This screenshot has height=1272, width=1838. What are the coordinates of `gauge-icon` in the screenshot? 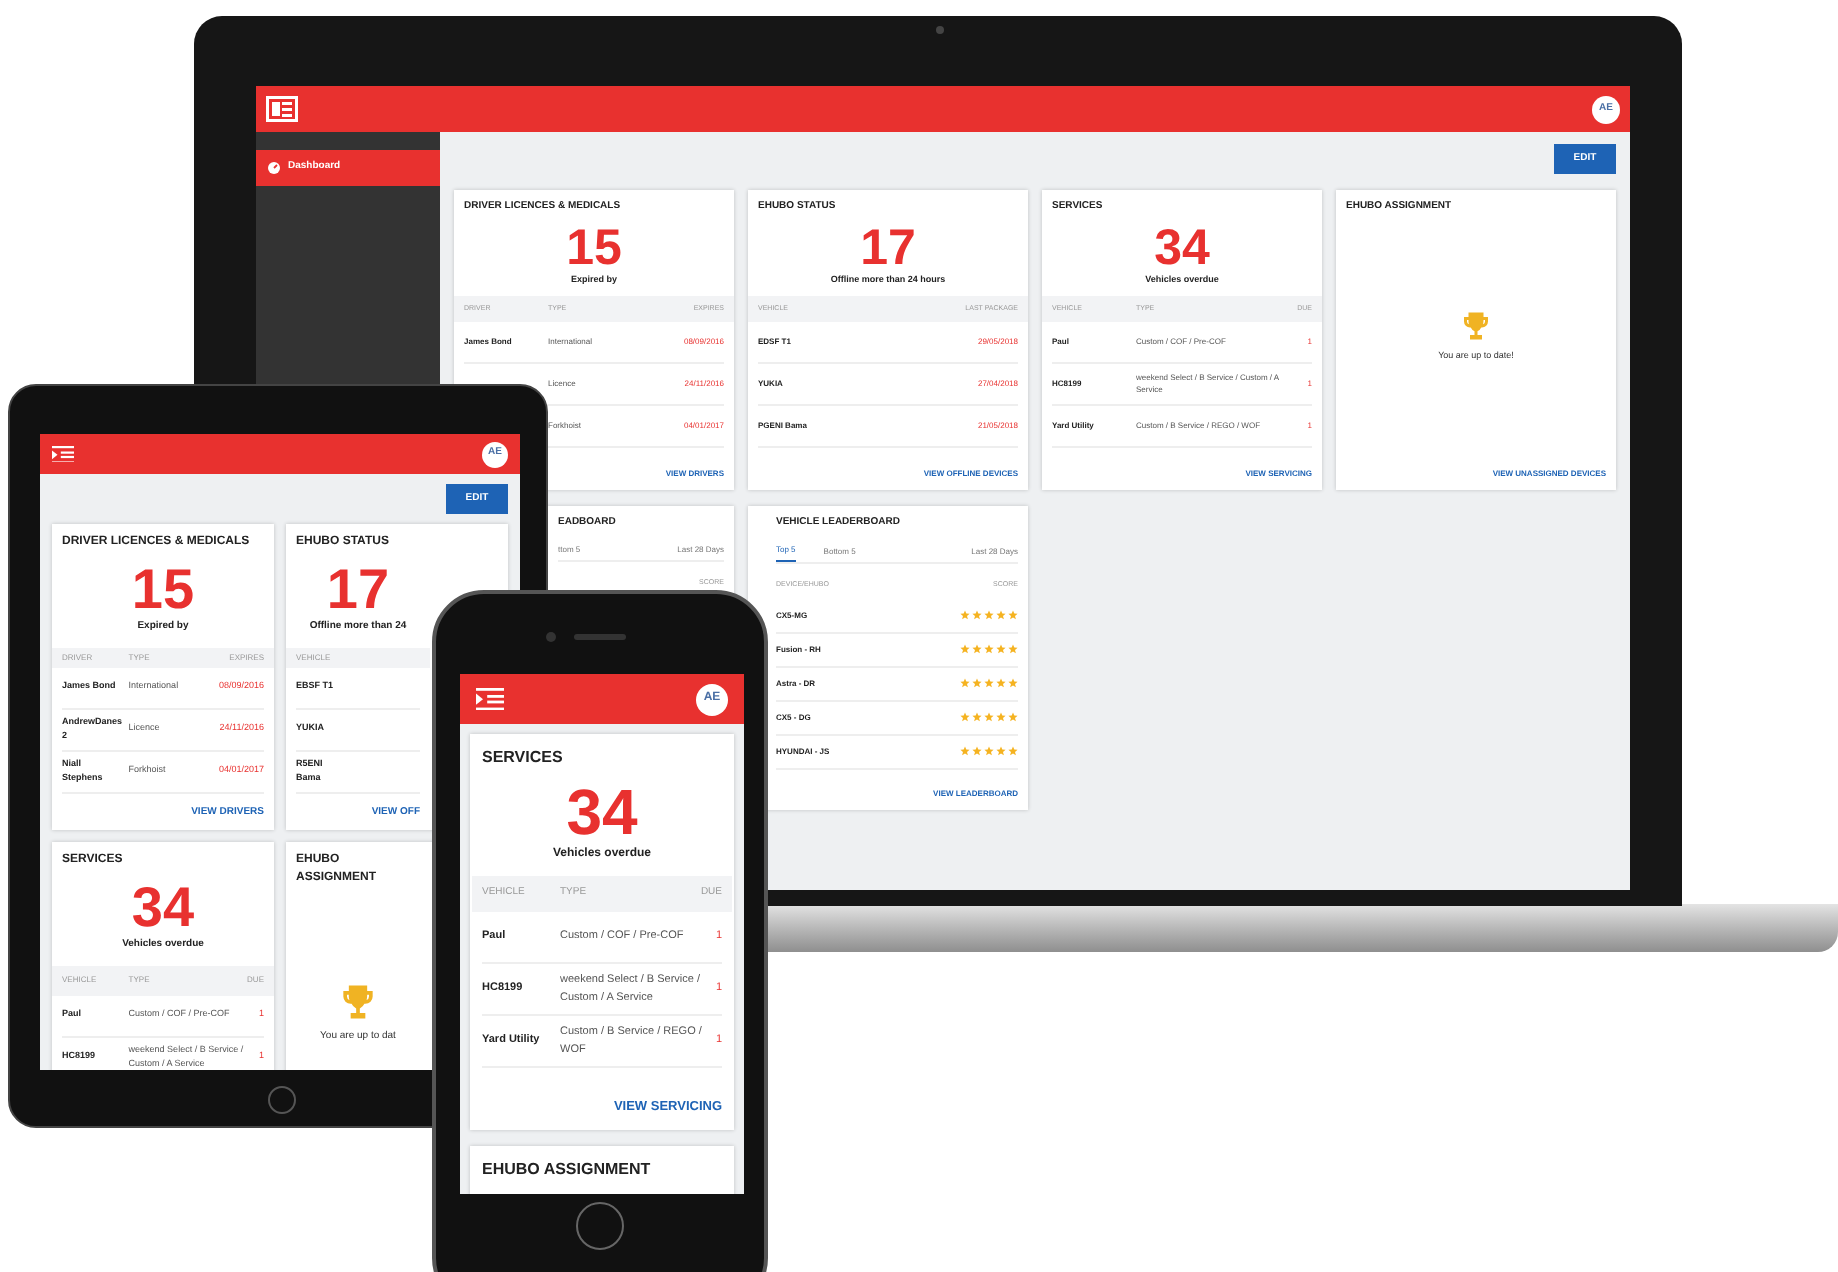 It's located at (274, 168).